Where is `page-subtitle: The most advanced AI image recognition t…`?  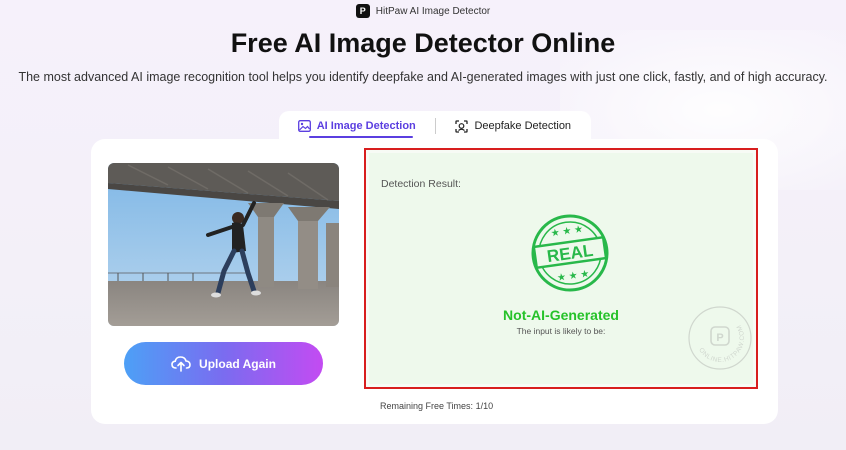
page-subtitle: The most advanced AI image recognition t… is located at coordinates (423, 77).